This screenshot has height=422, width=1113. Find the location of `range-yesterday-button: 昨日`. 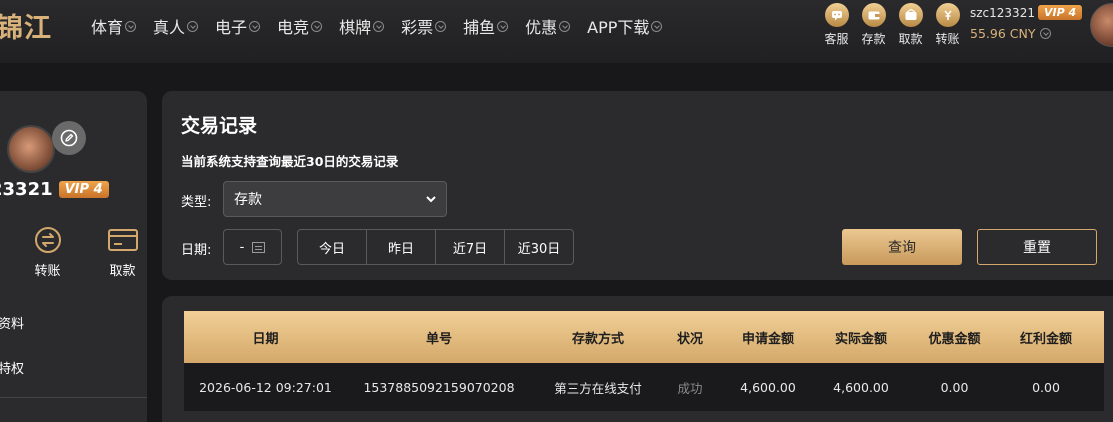

range-yesterday-button: 昨日 is located at coordinates (401, 247).